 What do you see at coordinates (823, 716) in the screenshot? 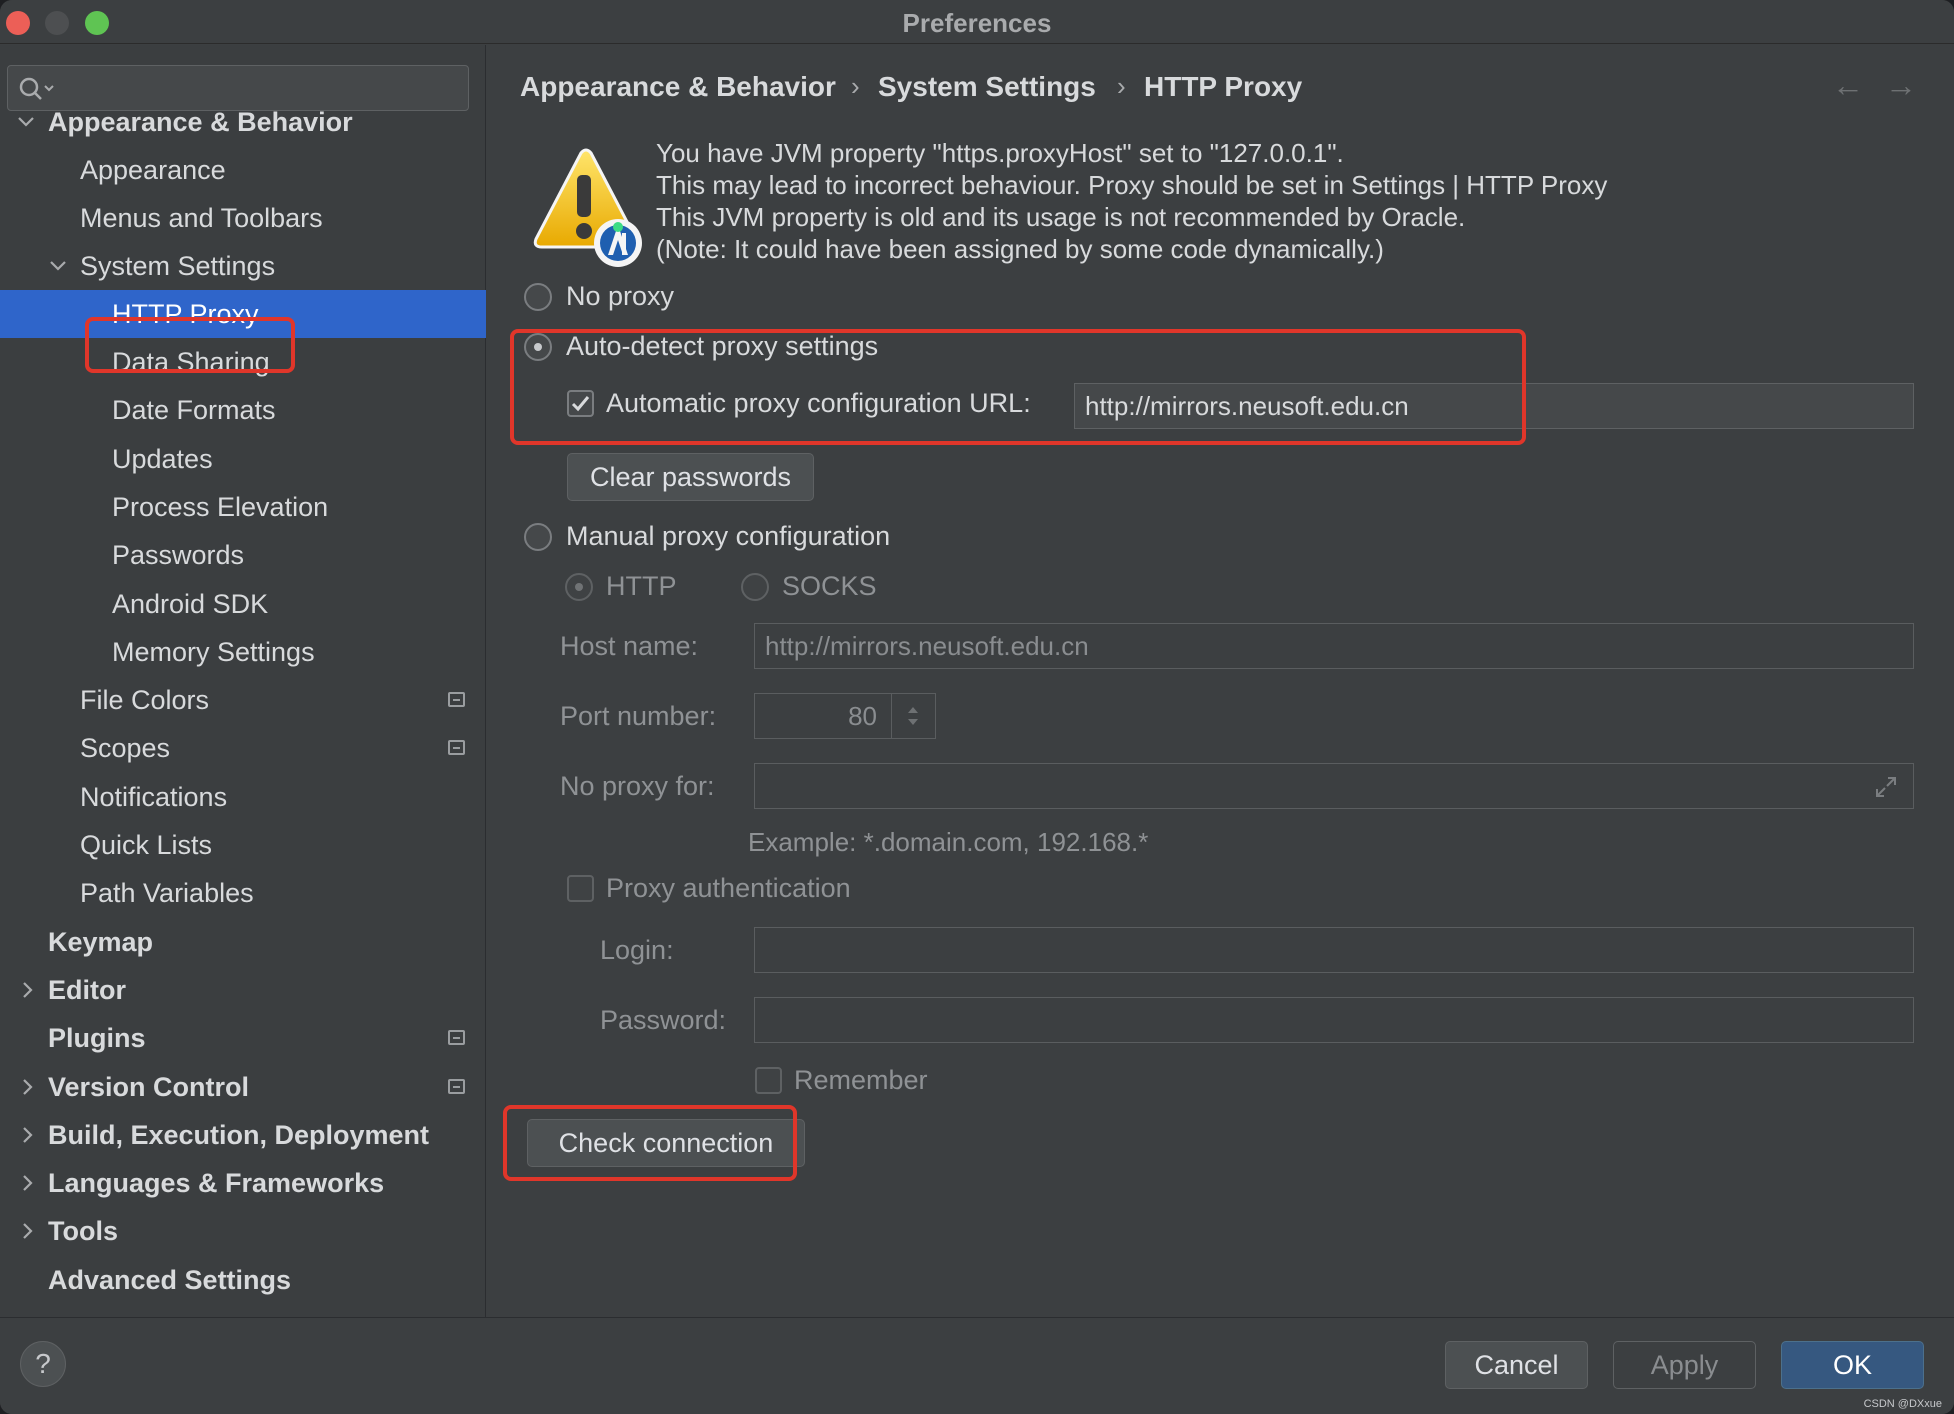
I see `port-number-input: 80` at bounding box center [823, 716].